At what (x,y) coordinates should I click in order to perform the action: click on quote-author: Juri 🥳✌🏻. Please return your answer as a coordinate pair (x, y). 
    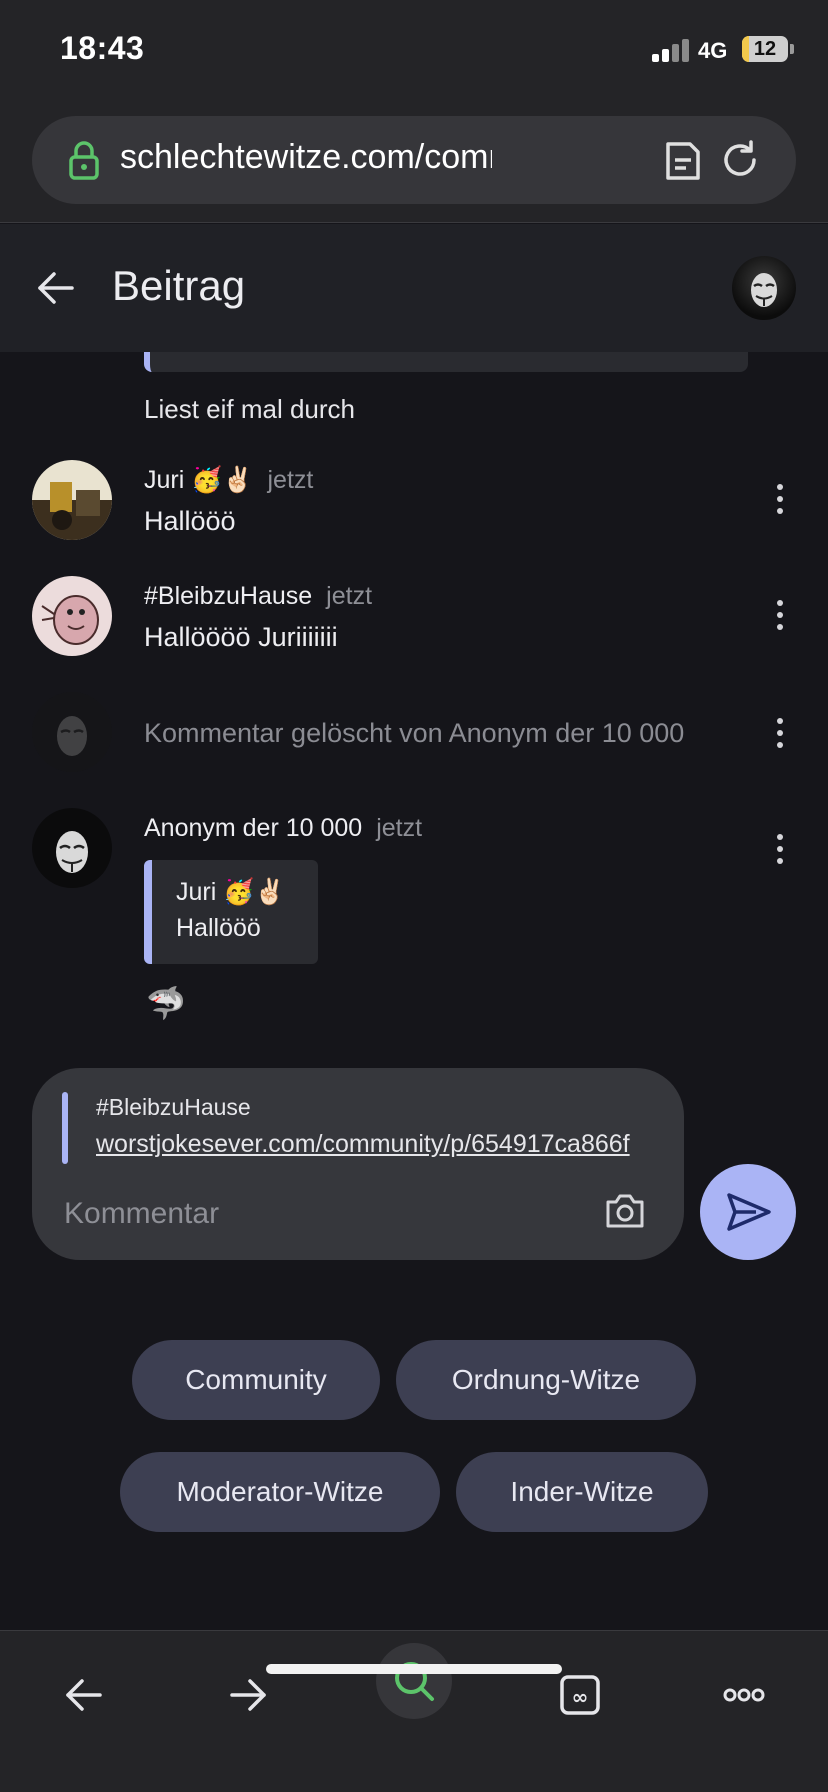
    Looking at the image, I should click on (231, 892).